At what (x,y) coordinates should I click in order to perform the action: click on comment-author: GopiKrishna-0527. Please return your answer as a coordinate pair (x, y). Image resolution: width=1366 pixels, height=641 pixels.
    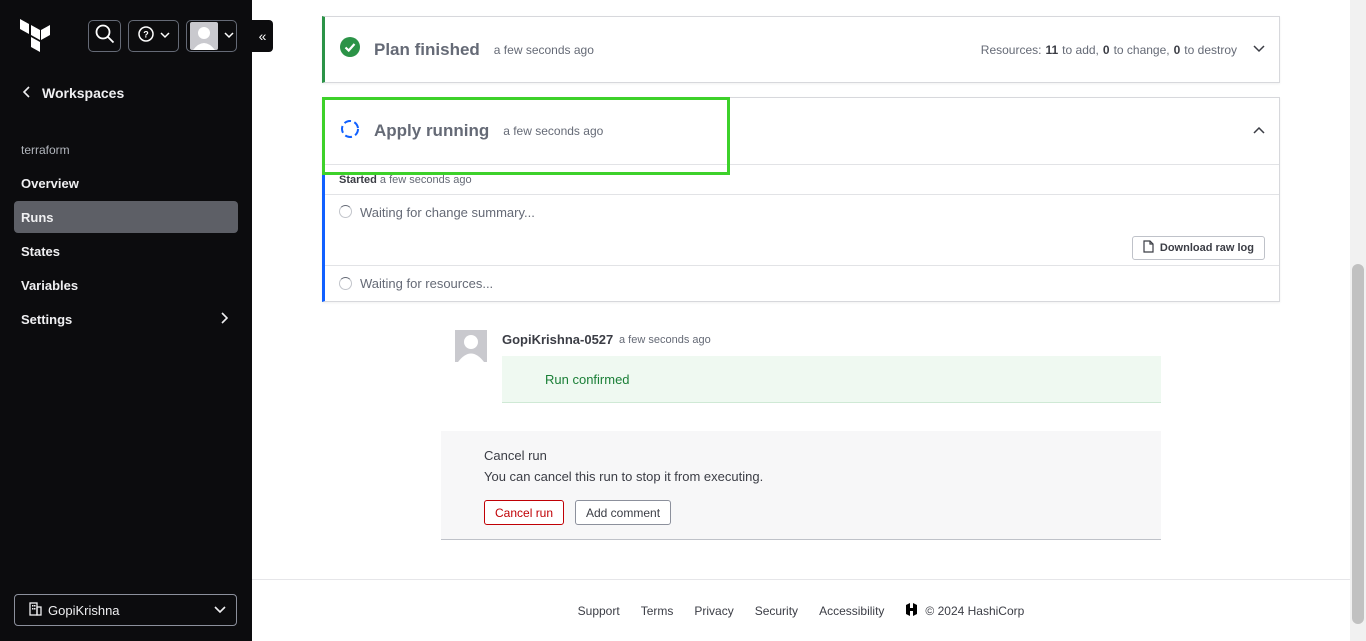
    Looking at the image, I should click on (557, 339).